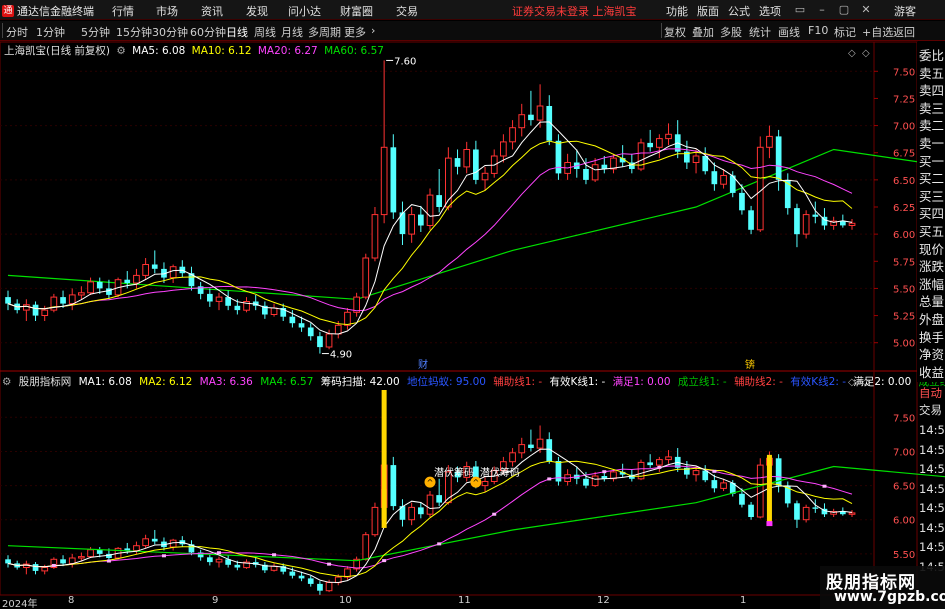 This screenshot has height=609, width=945. I want to click on tool-back: 返回, so click(904, 32).